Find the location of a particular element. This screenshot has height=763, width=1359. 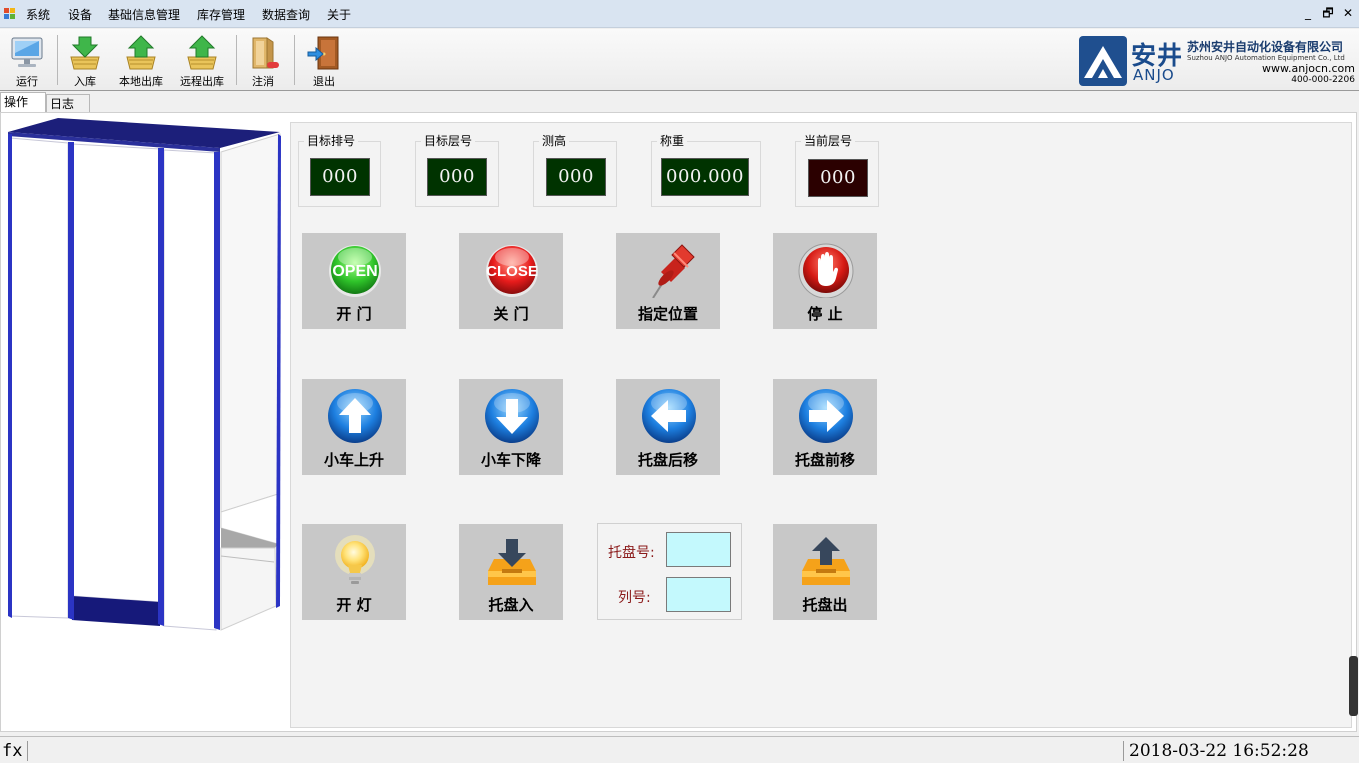

remote-outbound-button: 远程出库 is located at coordinates (202, 61).